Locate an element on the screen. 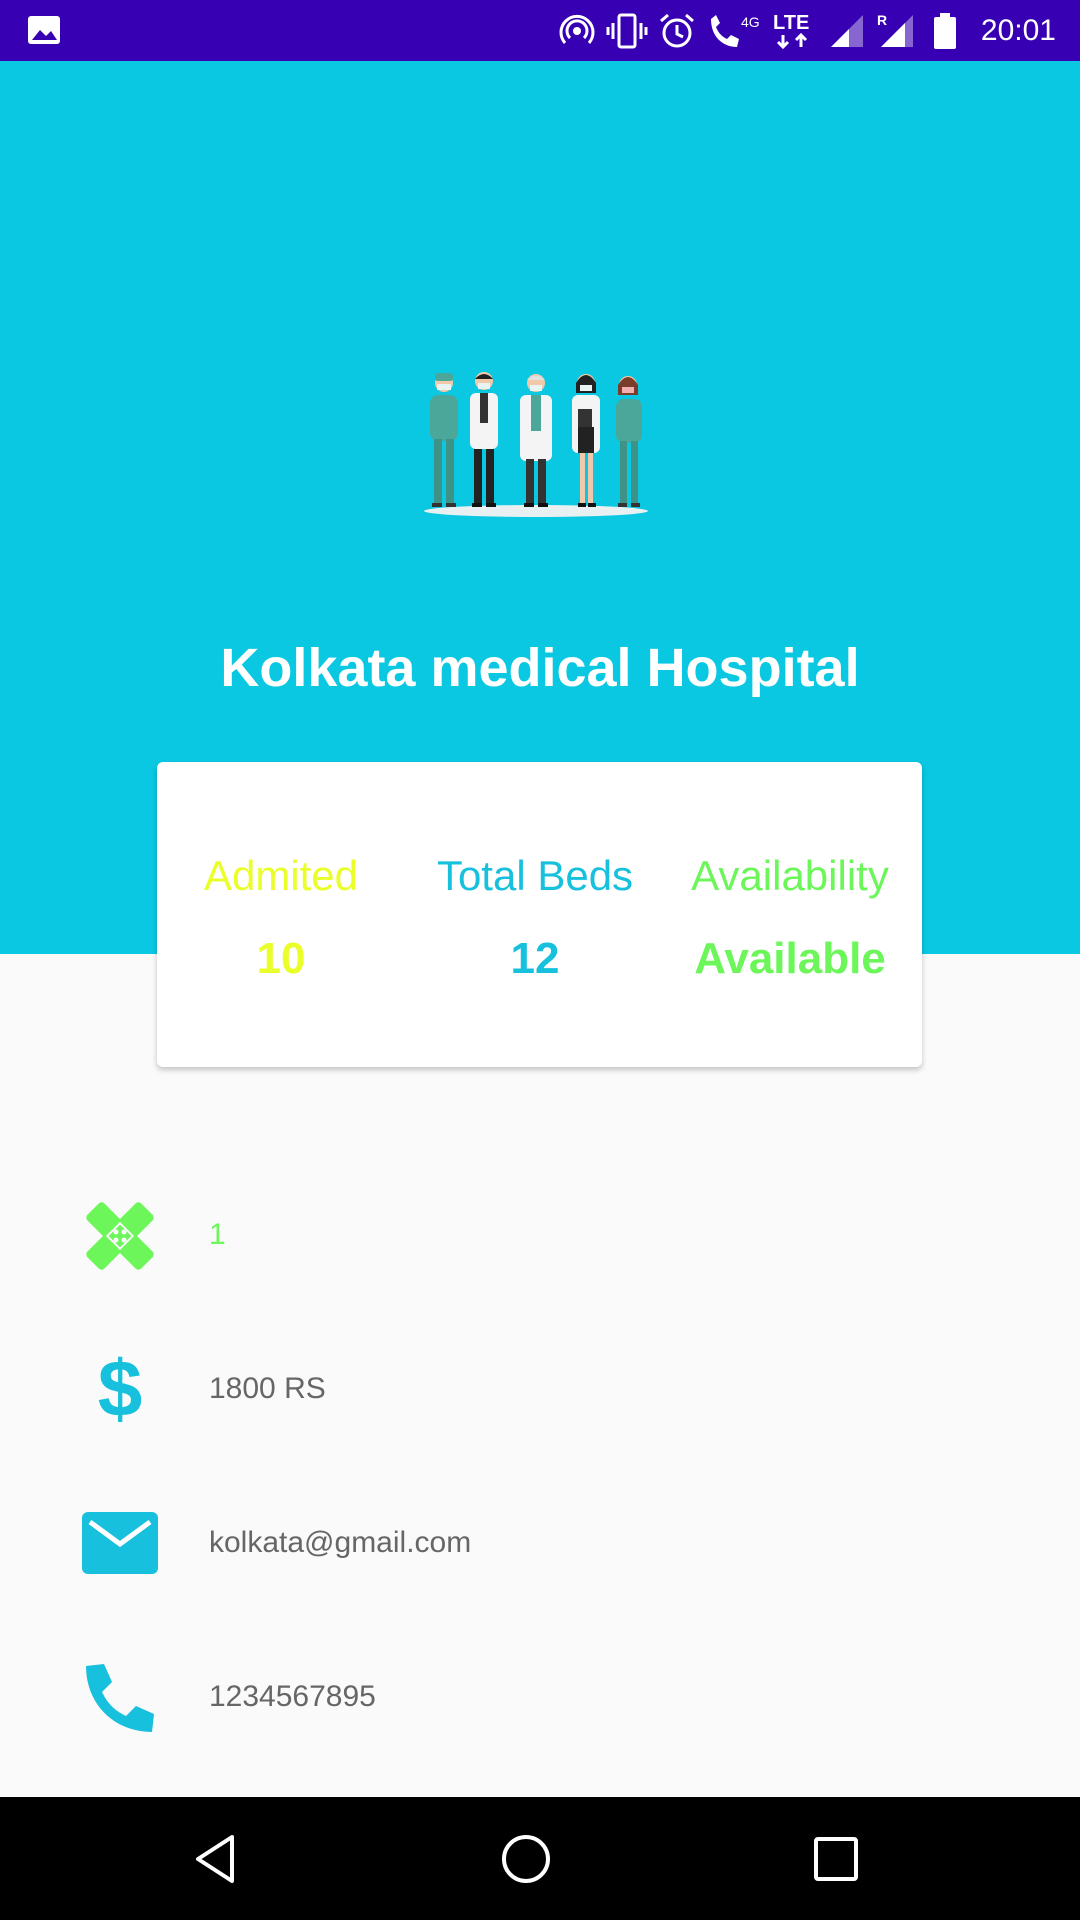  admitted-stat: Admited 10 is located at coordinates (281, 918).